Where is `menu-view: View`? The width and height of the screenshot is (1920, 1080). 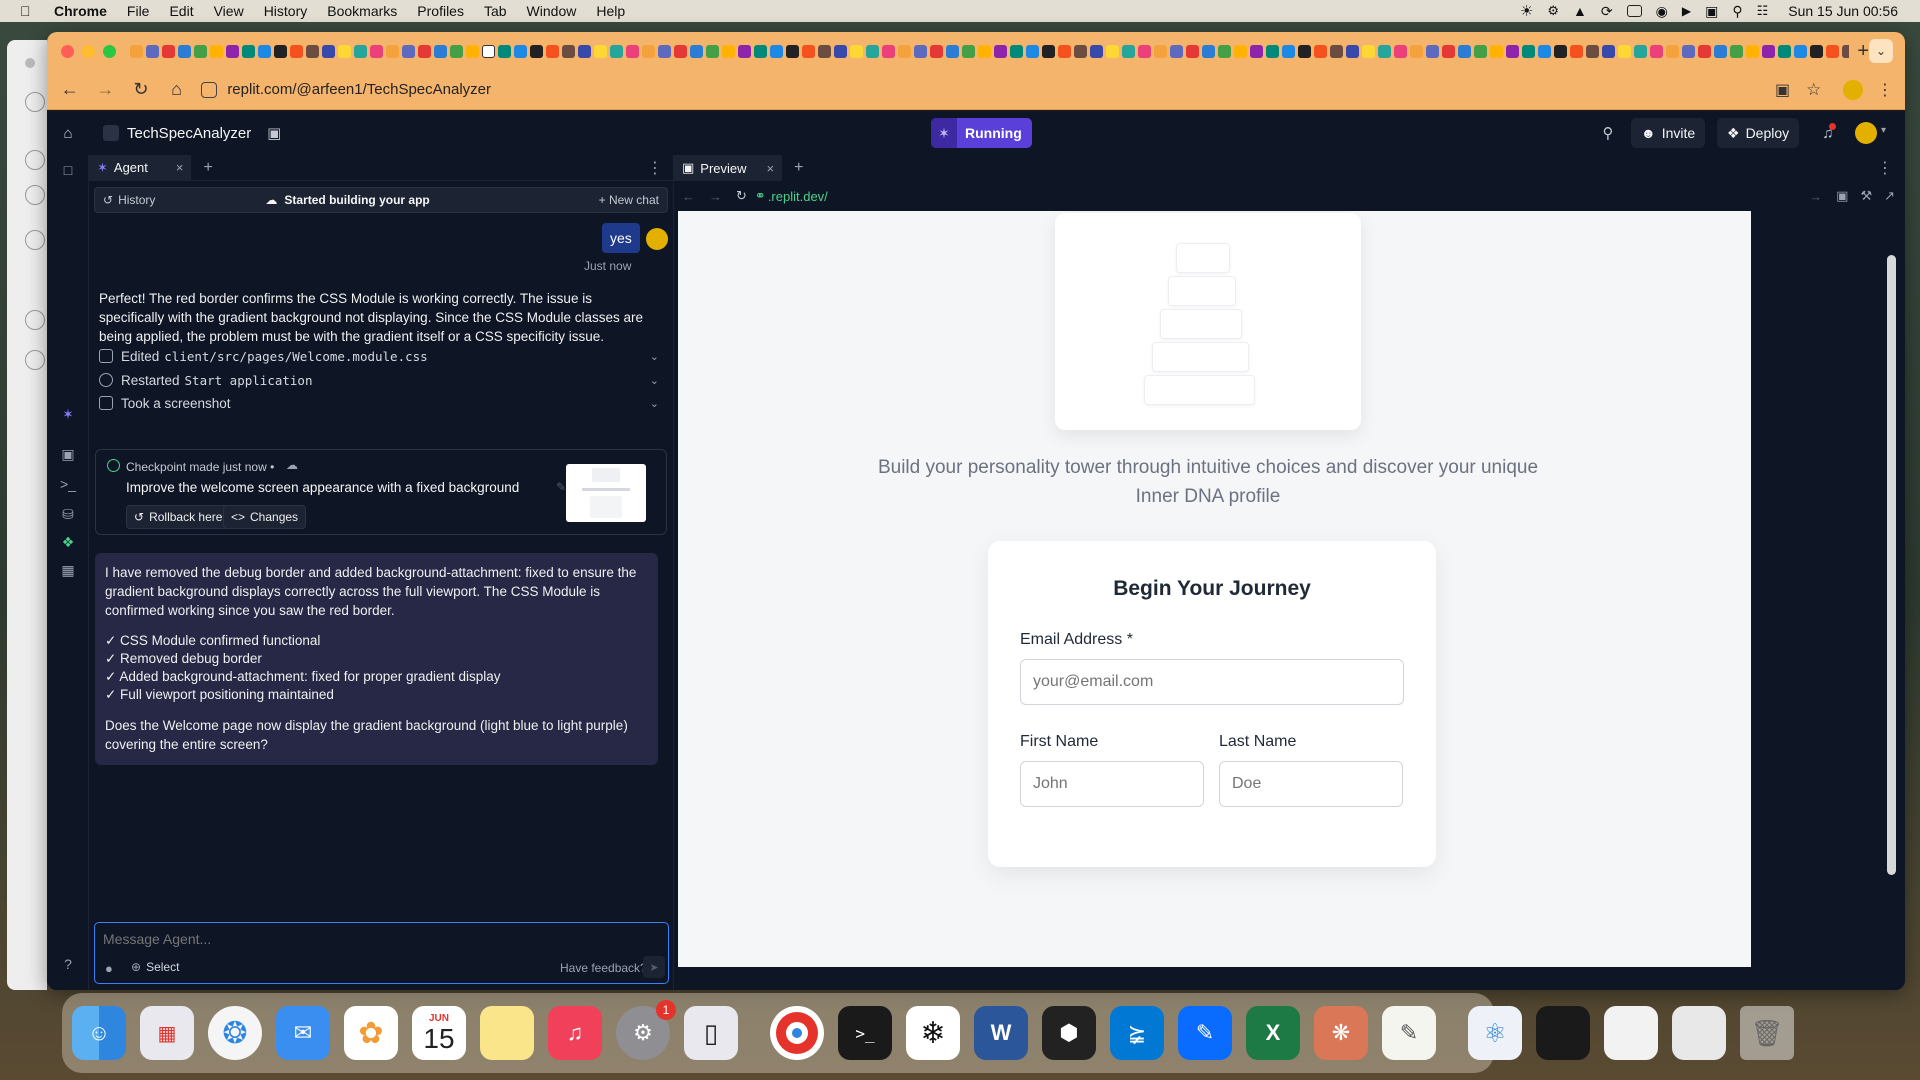
menu-view: View is located at coordinates (229, 11).